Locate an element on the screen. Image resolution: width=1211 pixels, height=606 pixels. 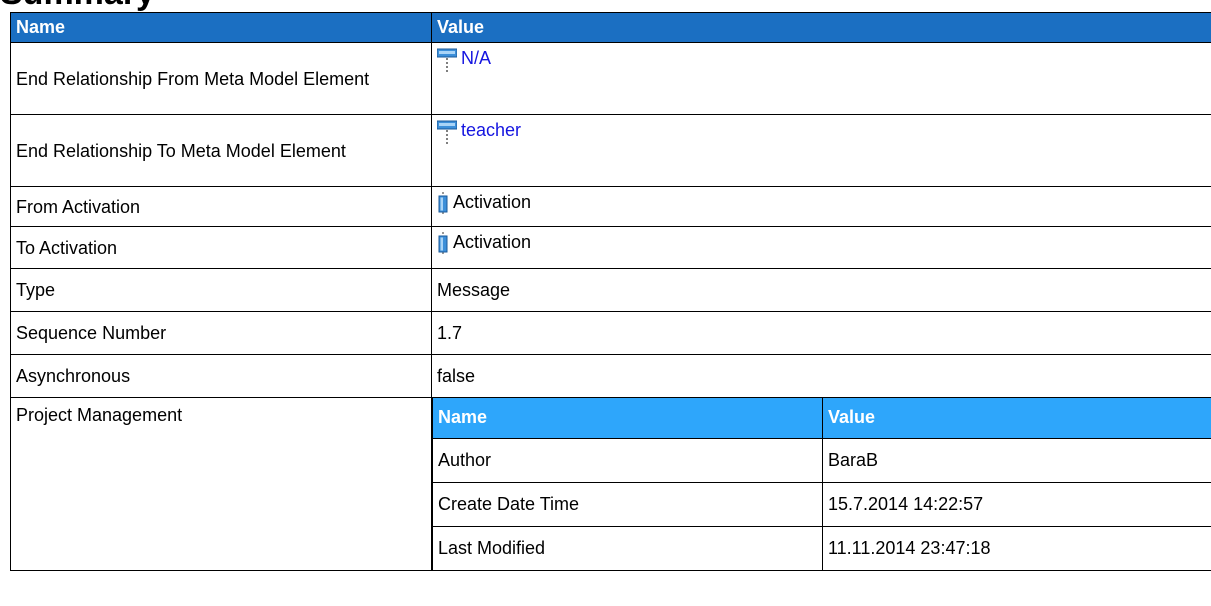
row-name: Create Date Time is located at coordinates (627, 504).